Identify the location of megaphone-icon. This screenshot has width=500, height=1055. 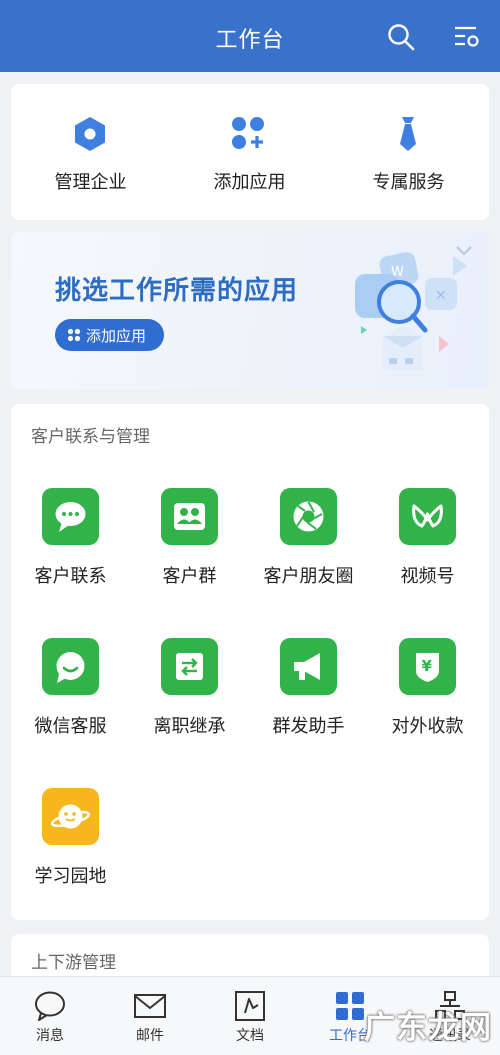
(308, 666).